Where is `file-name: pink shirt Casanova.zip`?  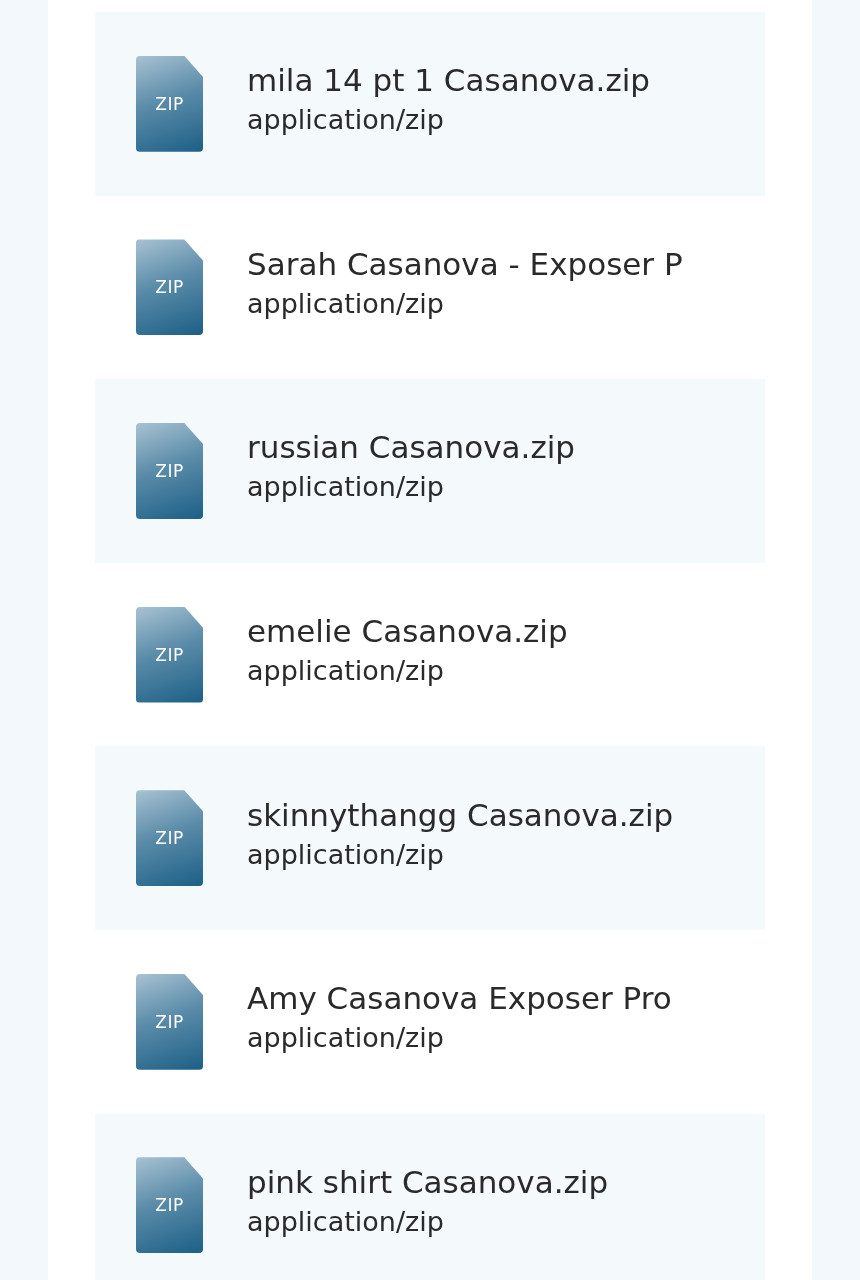 file-name: pink shirt Casanova.zip is located at coordinates (428, 1181).